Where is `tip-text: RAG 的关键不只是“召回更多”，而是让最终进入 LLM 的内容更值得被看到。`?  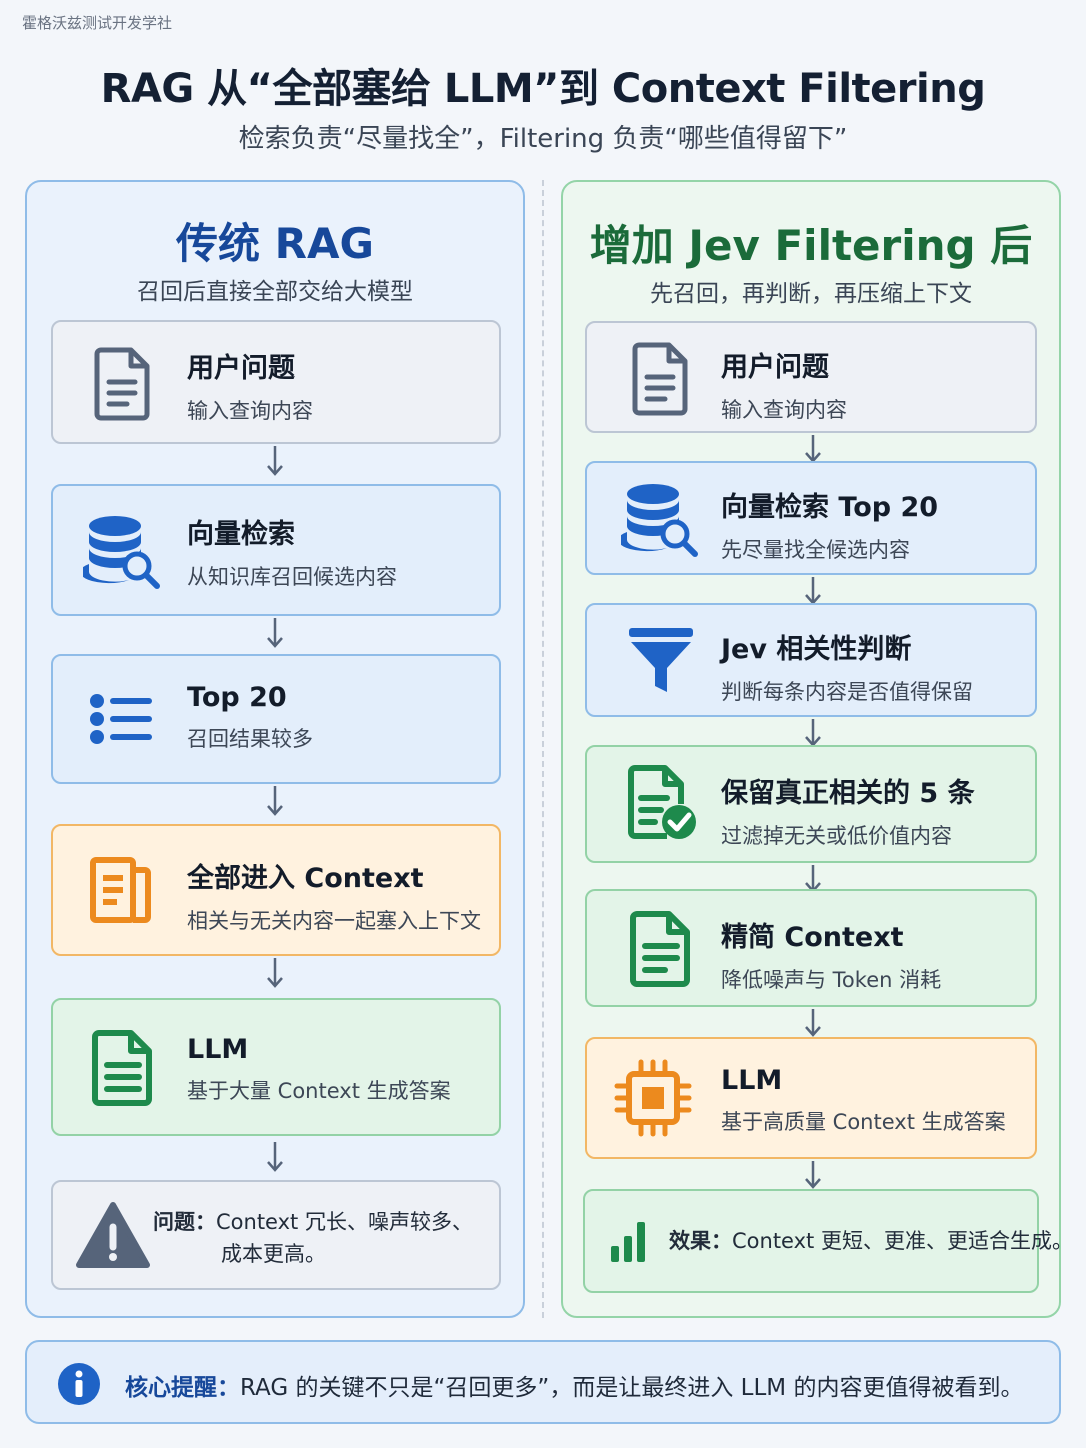 tip-text: RAG 的关键不只是“召回更多”，而是让最终进入 LLM 的内容更值得被看到。 is located at coordinates (632, 1388).